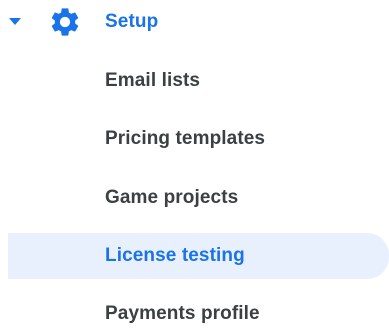 Image resolution: width=389 pixels, height=330 pixels. I want to click on nav-item-label: Email lists, so click(153, 80).